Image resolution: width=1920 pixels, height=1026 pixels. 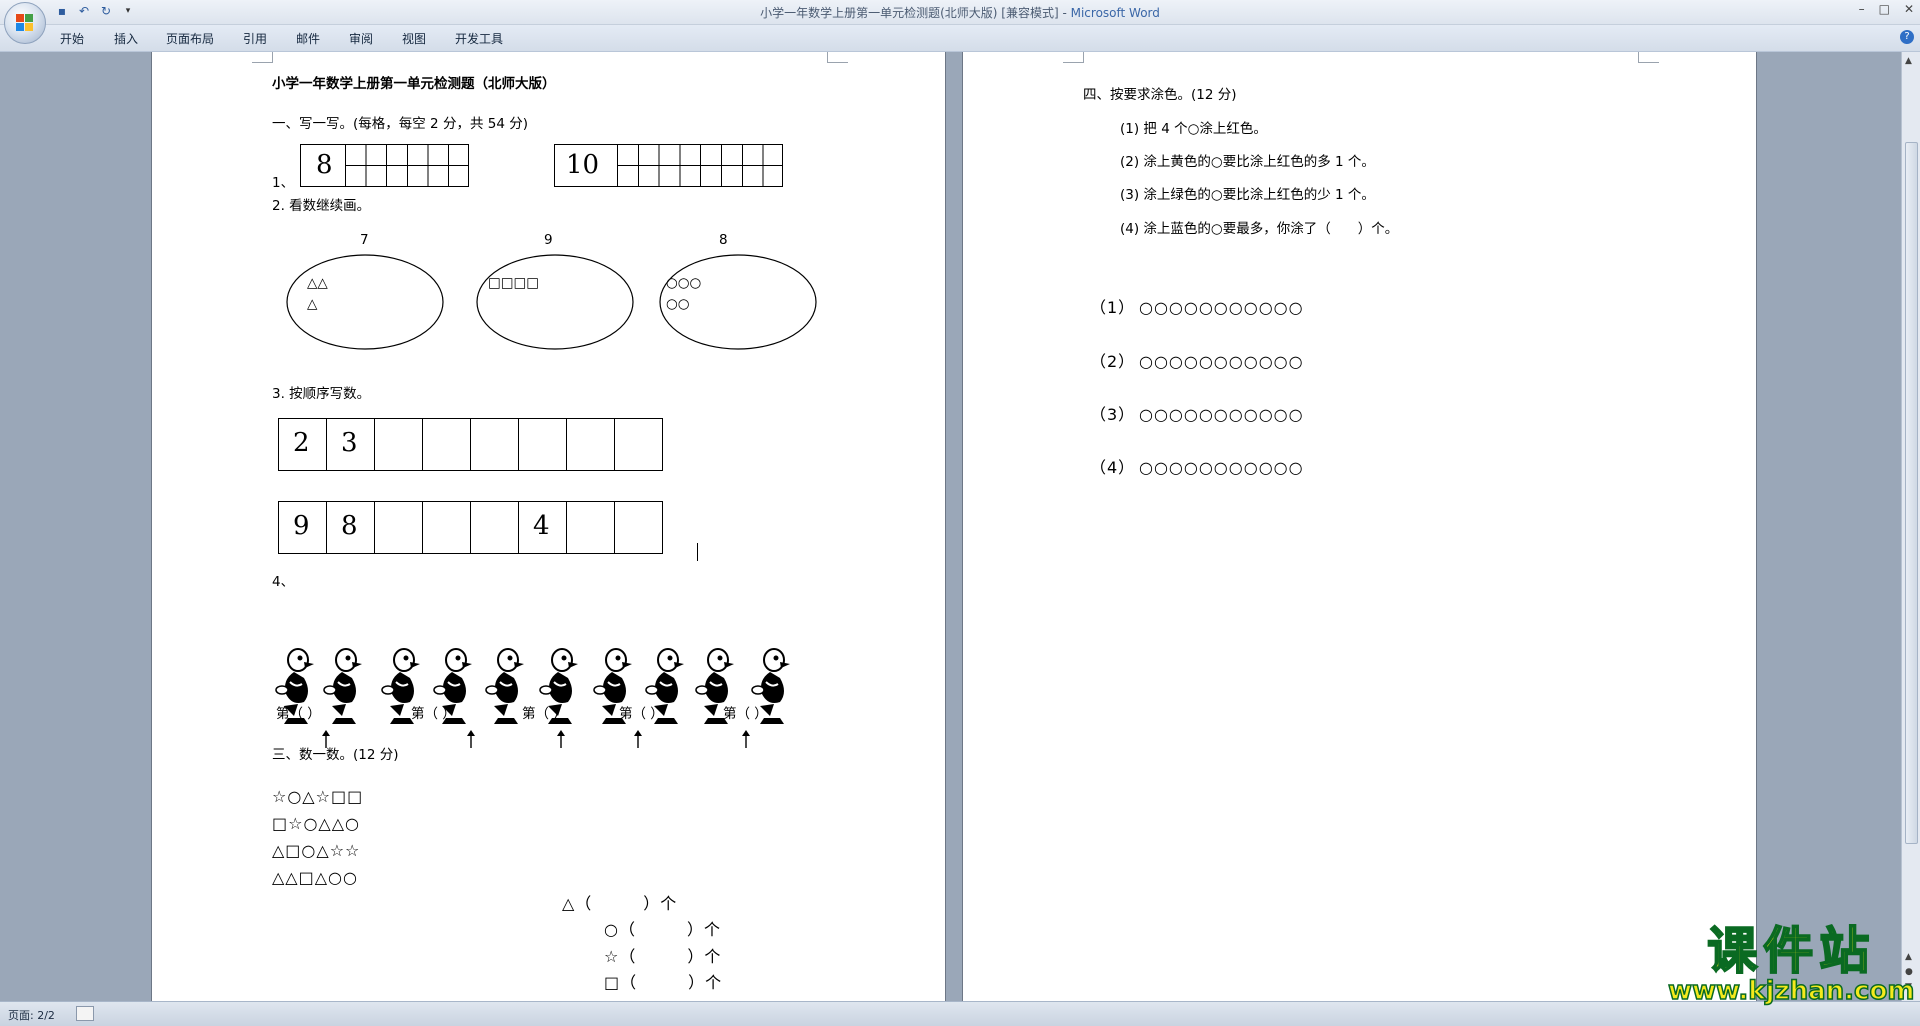 What do you see at coordinates (85, 1013) in the screenshot?
I see `proofing-icon` at bounding box center [85, 1013].